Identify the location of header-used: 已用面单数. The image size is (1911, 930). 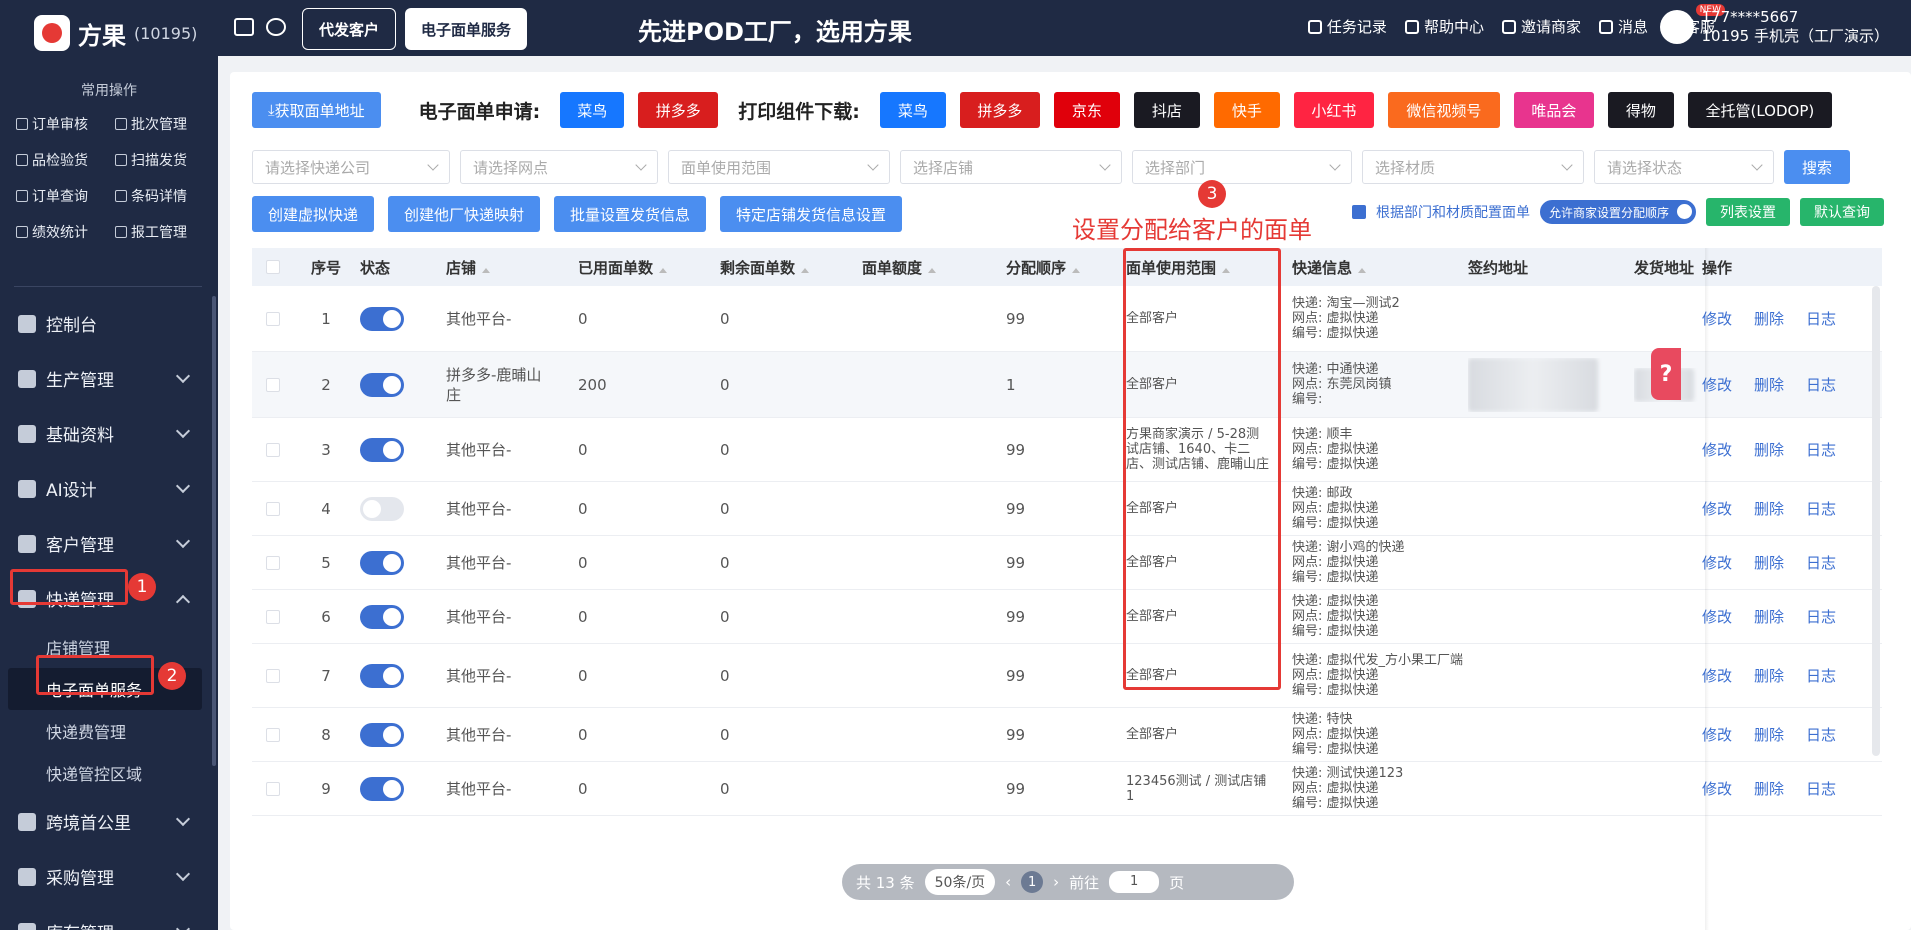
(649, 267).